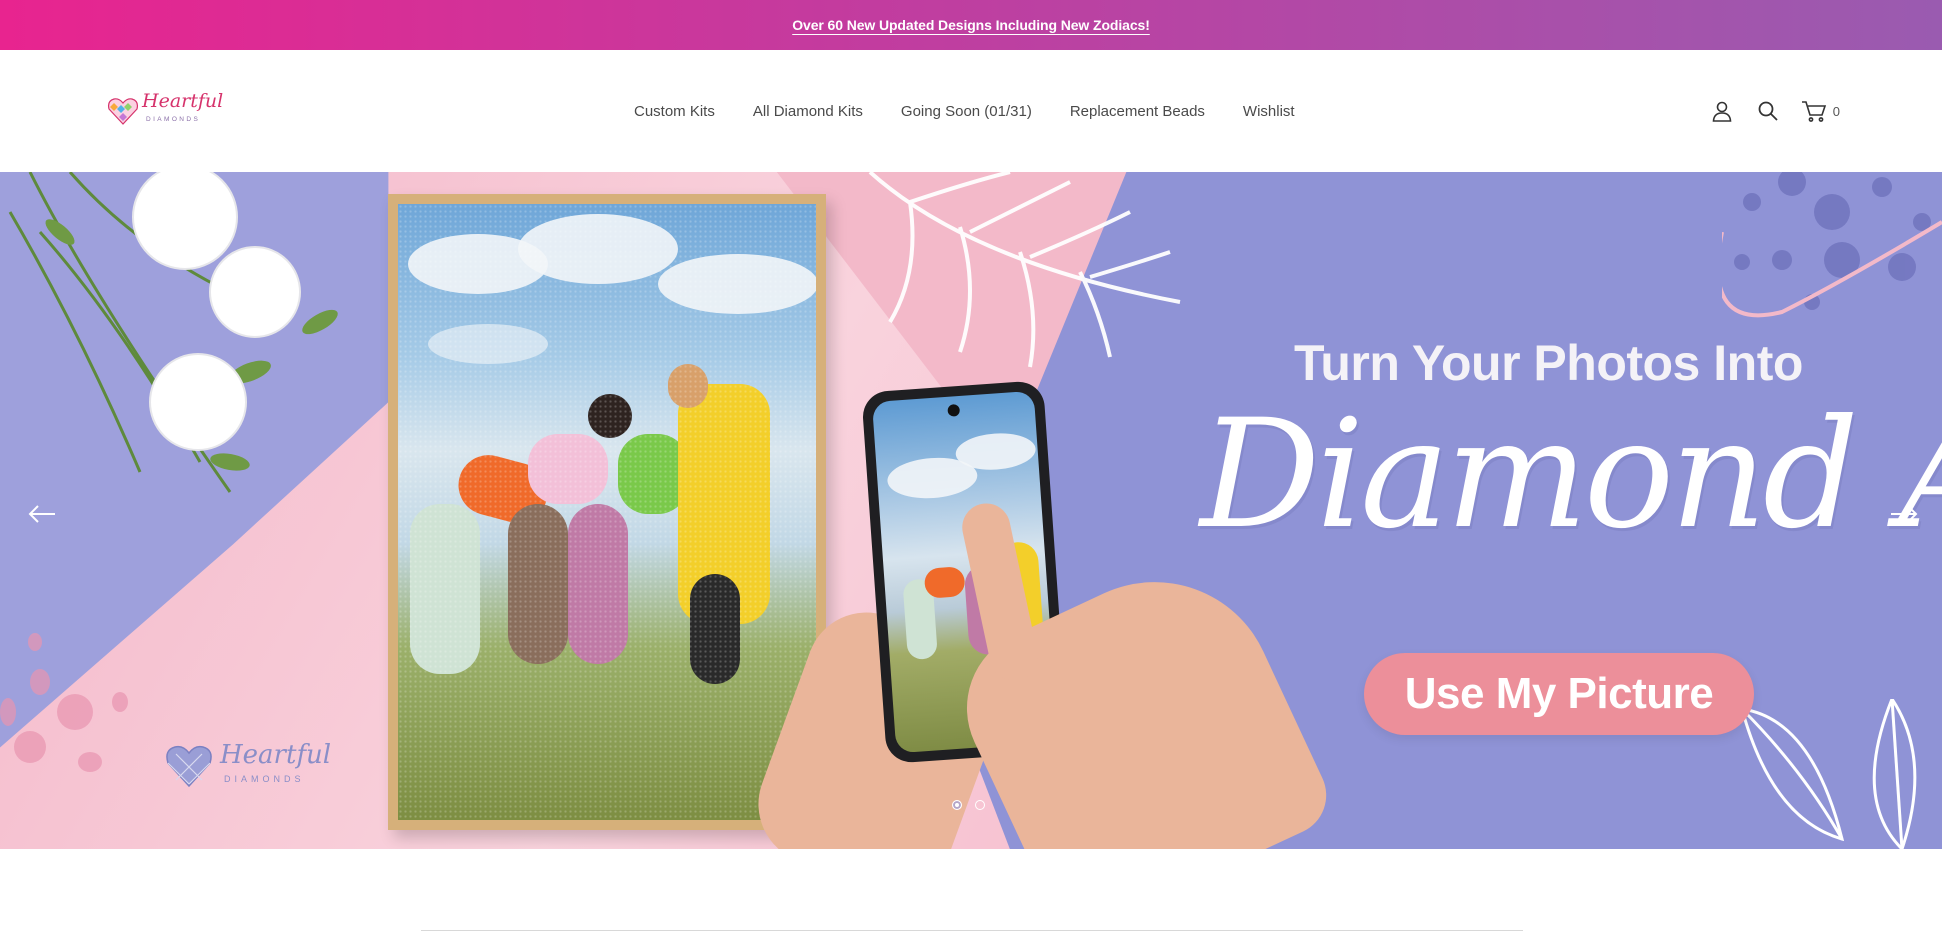  Describe the element at coordinates (1269, 111) in the screenshot. I see `nav-wishlist: Wishlist` at that location.